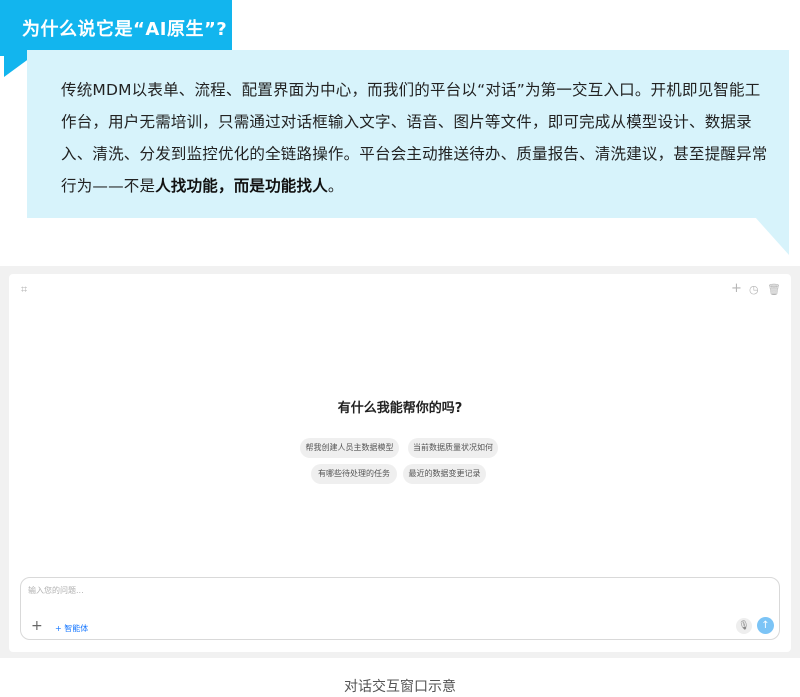 This screenshot has width=800, height=697. I want to click on chat-input, so click(278, 590).